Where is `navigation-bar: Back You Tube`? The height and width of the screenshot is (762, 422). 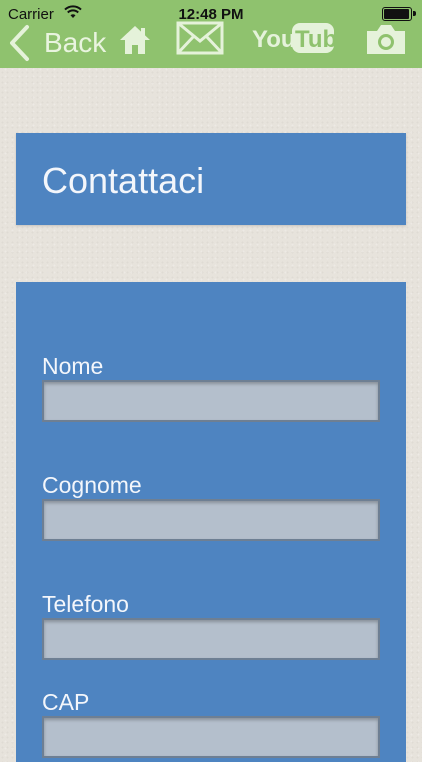 navigation-bar: Back You Tube is located at coordinates (211, 43).